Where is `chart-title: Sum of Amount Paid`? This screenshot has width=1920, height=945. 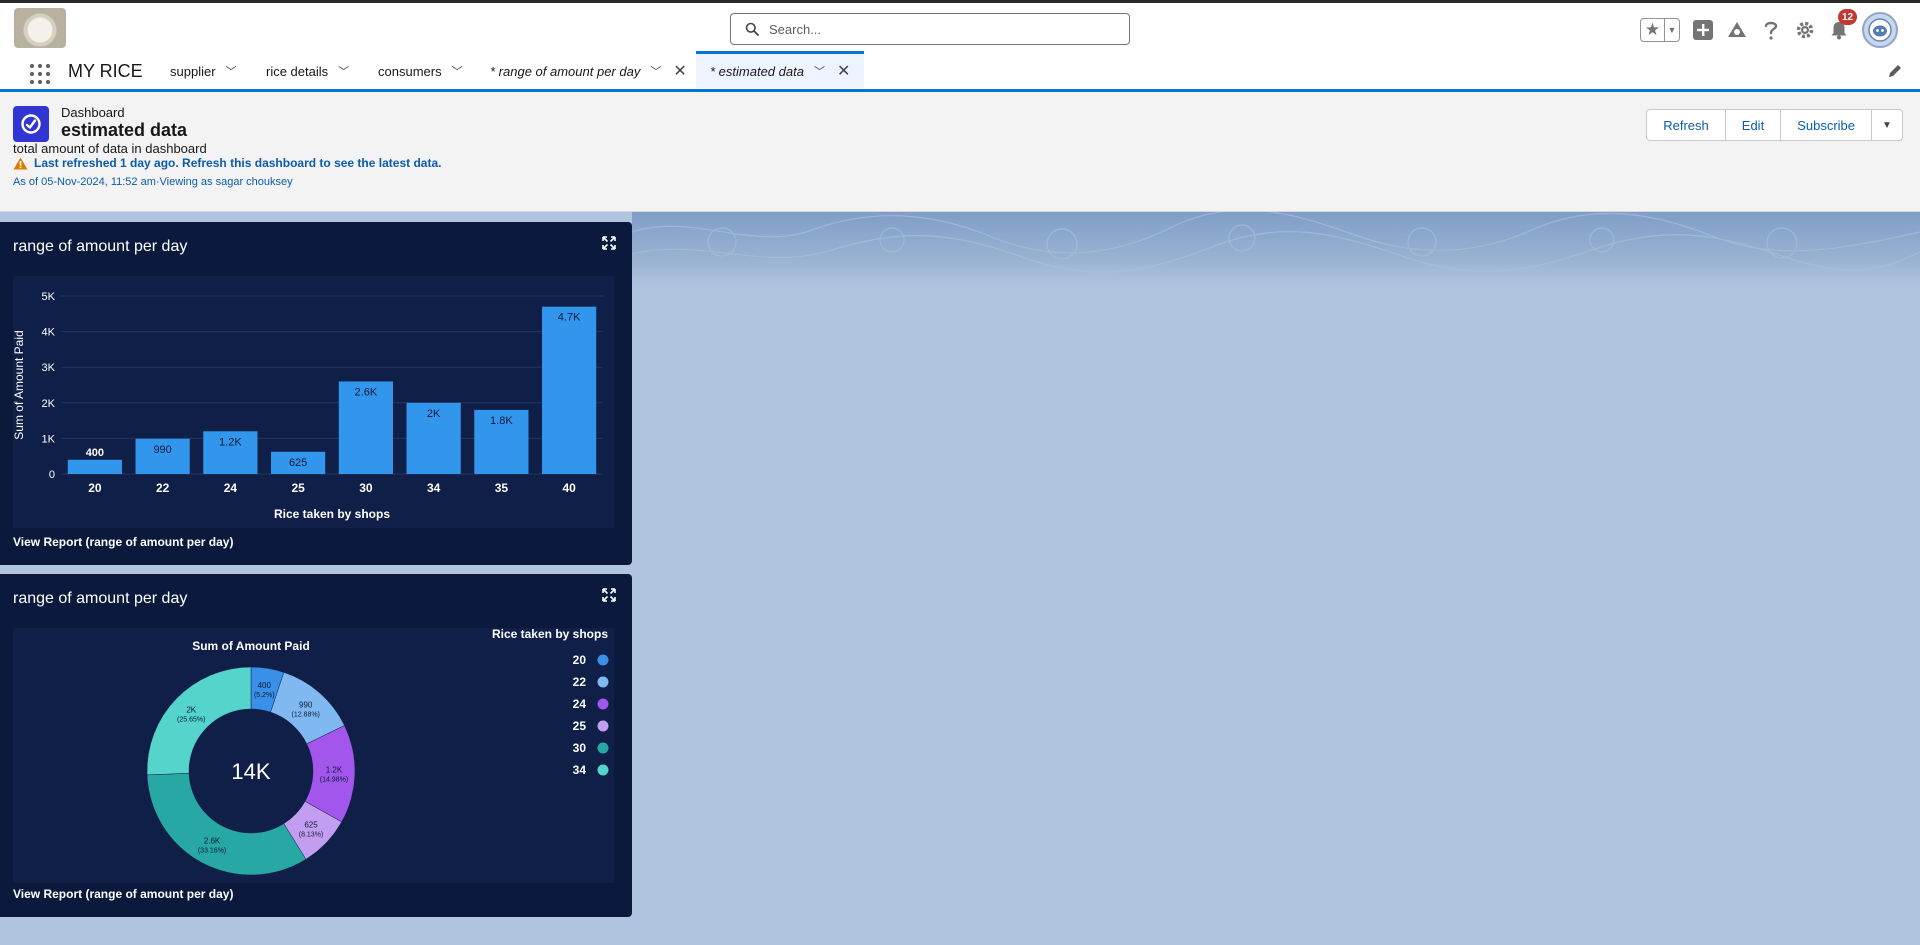 chart-title: Sum of Amount Paid is located at coordinates (251, 646).